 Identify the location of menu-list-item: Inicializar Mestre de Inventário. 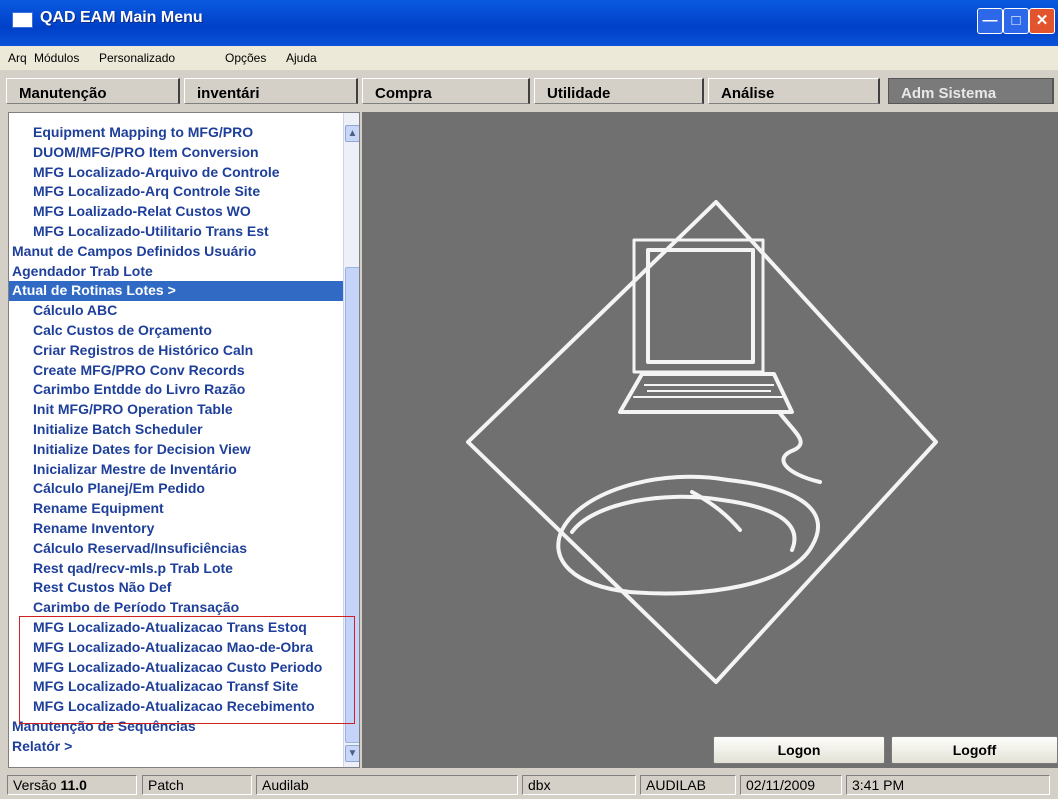
(176, 470).